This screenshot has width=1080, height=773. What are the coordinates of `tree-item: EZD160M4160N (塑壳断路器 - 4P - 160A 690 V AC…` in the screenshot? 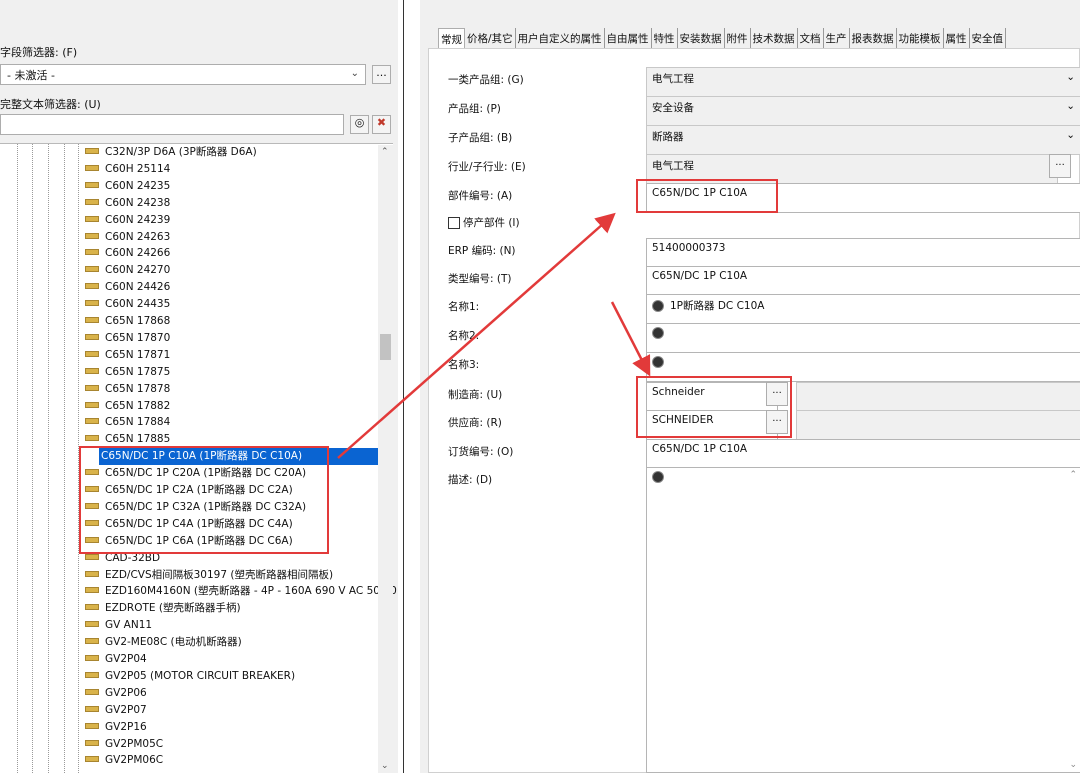 It's located at (241, 591).